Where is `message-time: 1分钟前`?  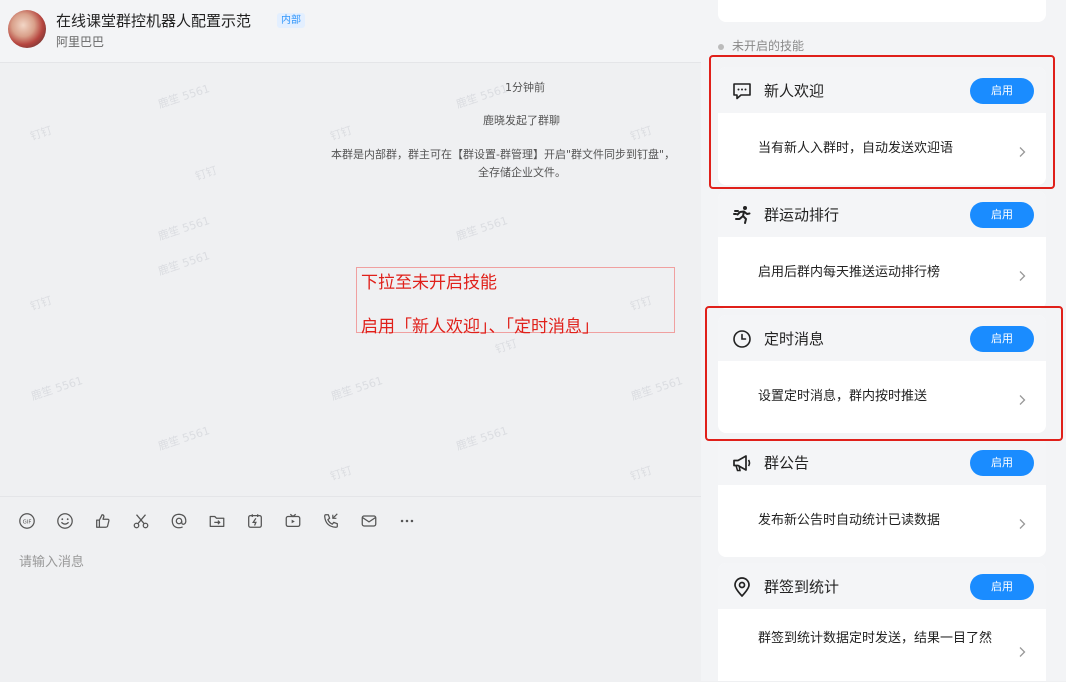 message-time: 1分钟前 is located at coordinates (525, 87).